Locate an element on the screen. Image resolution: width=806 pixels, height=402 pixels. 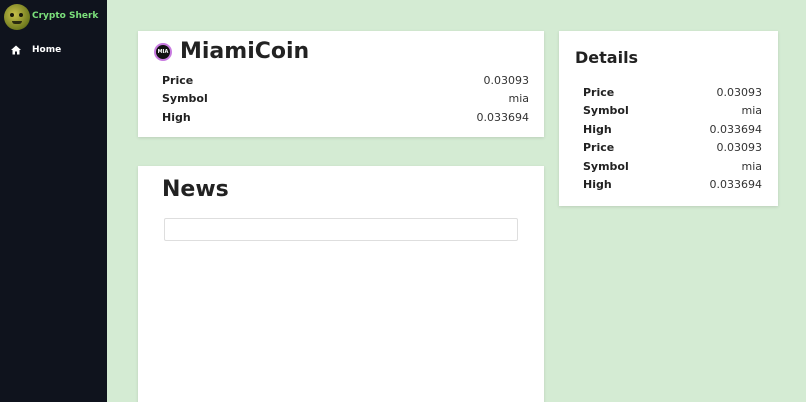
brand: Crypto Sherk is located at coordinates (51, 17).